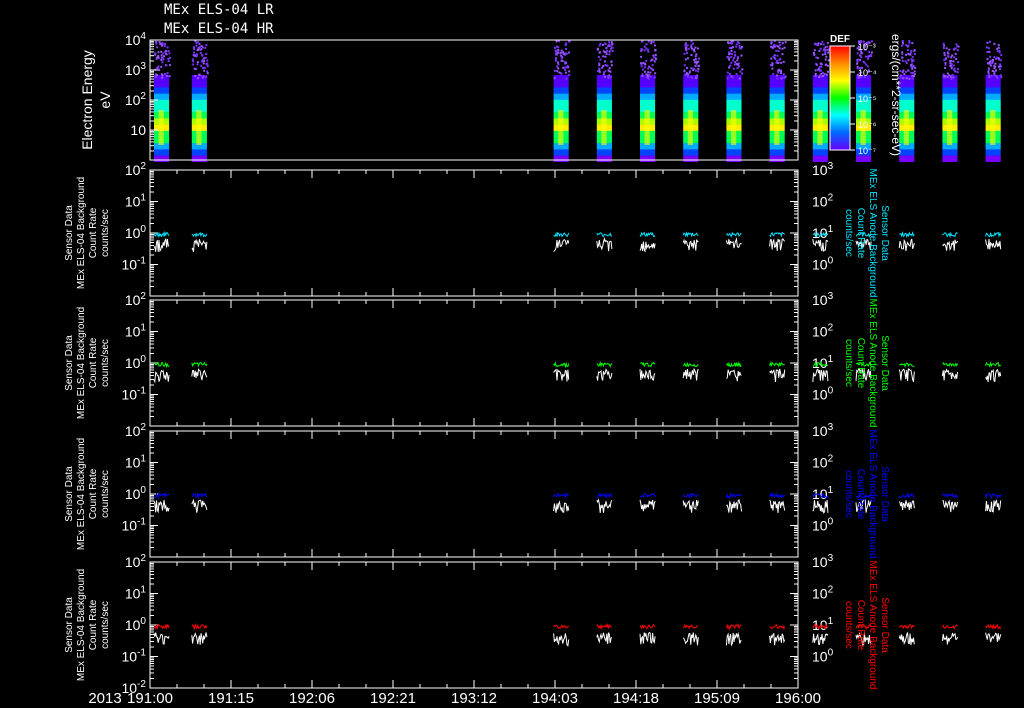  Describe the element at coordinates (105, 494) in the screenshot. I see `left-axis-label-line: counts/sec` at that location.